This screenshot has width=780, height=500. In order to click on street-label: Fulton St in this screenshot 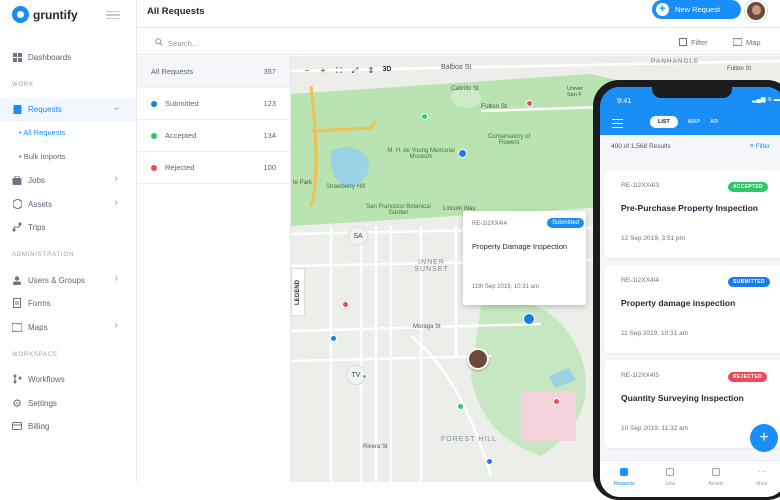, I will do `click(739, 69)`.